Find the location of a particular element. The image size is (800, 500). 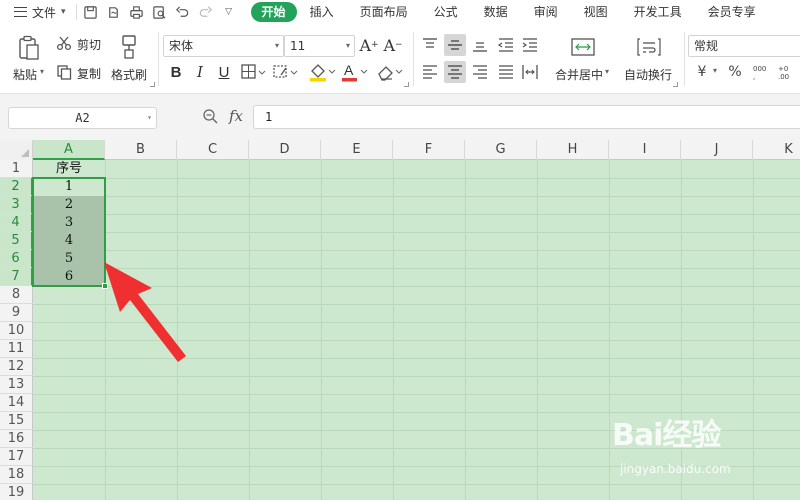

column-header-i: I is located at coordinates (645, 150).